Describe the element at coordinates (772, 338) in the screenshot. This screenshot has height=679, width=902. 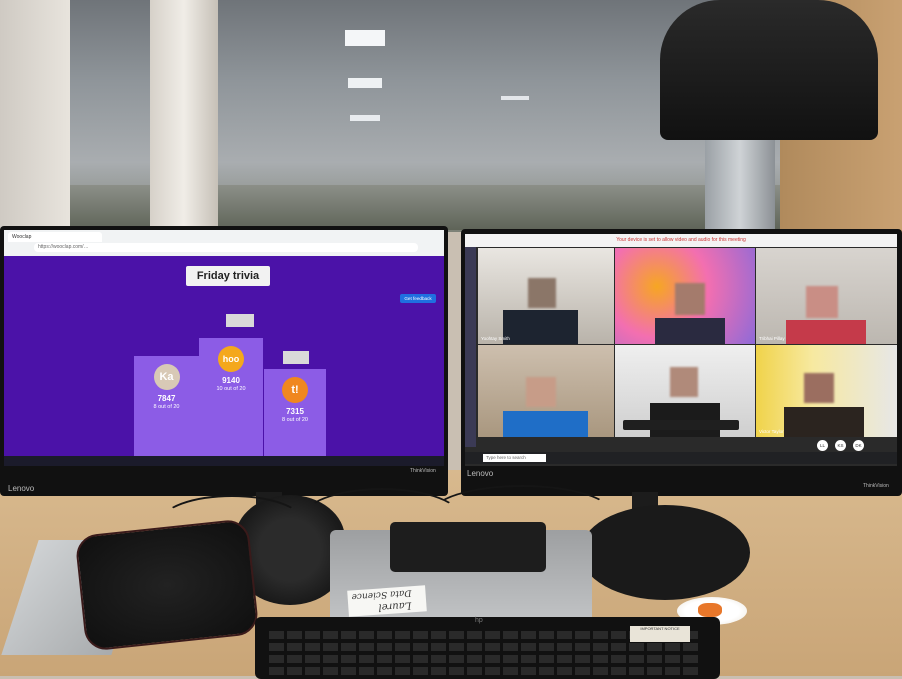
I see `participant-name: Tribhai Pillay` at that location.